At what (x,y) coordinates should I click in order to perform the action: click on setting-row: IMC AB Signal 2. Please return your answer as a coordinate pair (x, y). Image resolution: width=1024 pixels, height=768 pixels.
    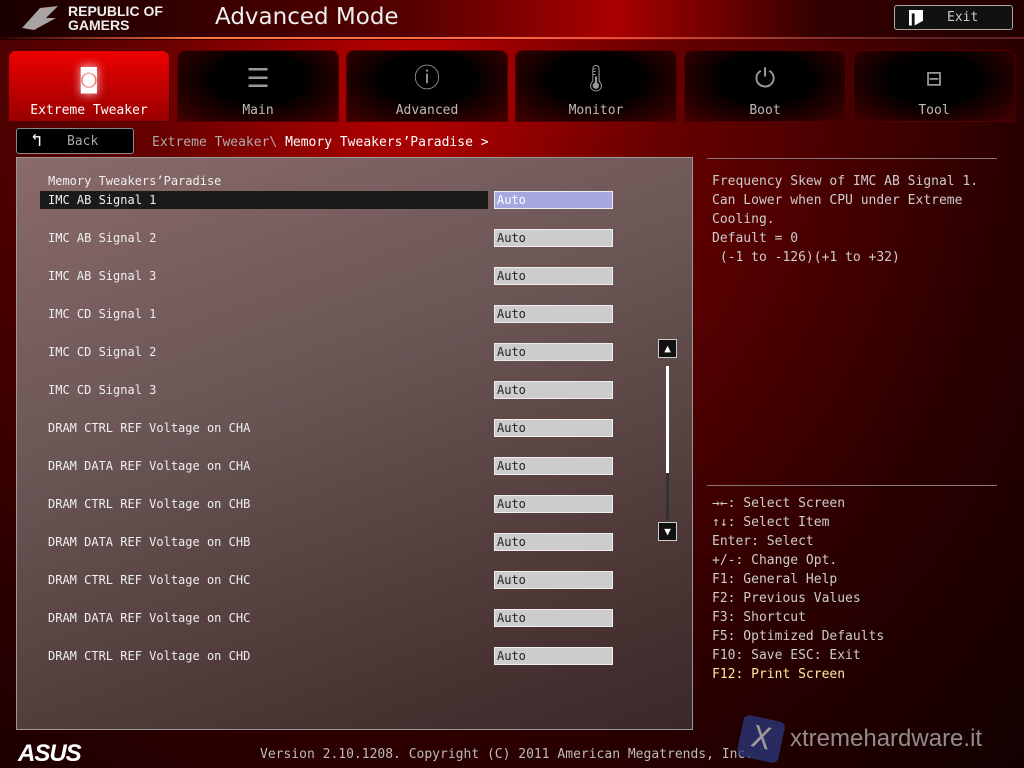
    Looking at the image, I should click on (264, 238).